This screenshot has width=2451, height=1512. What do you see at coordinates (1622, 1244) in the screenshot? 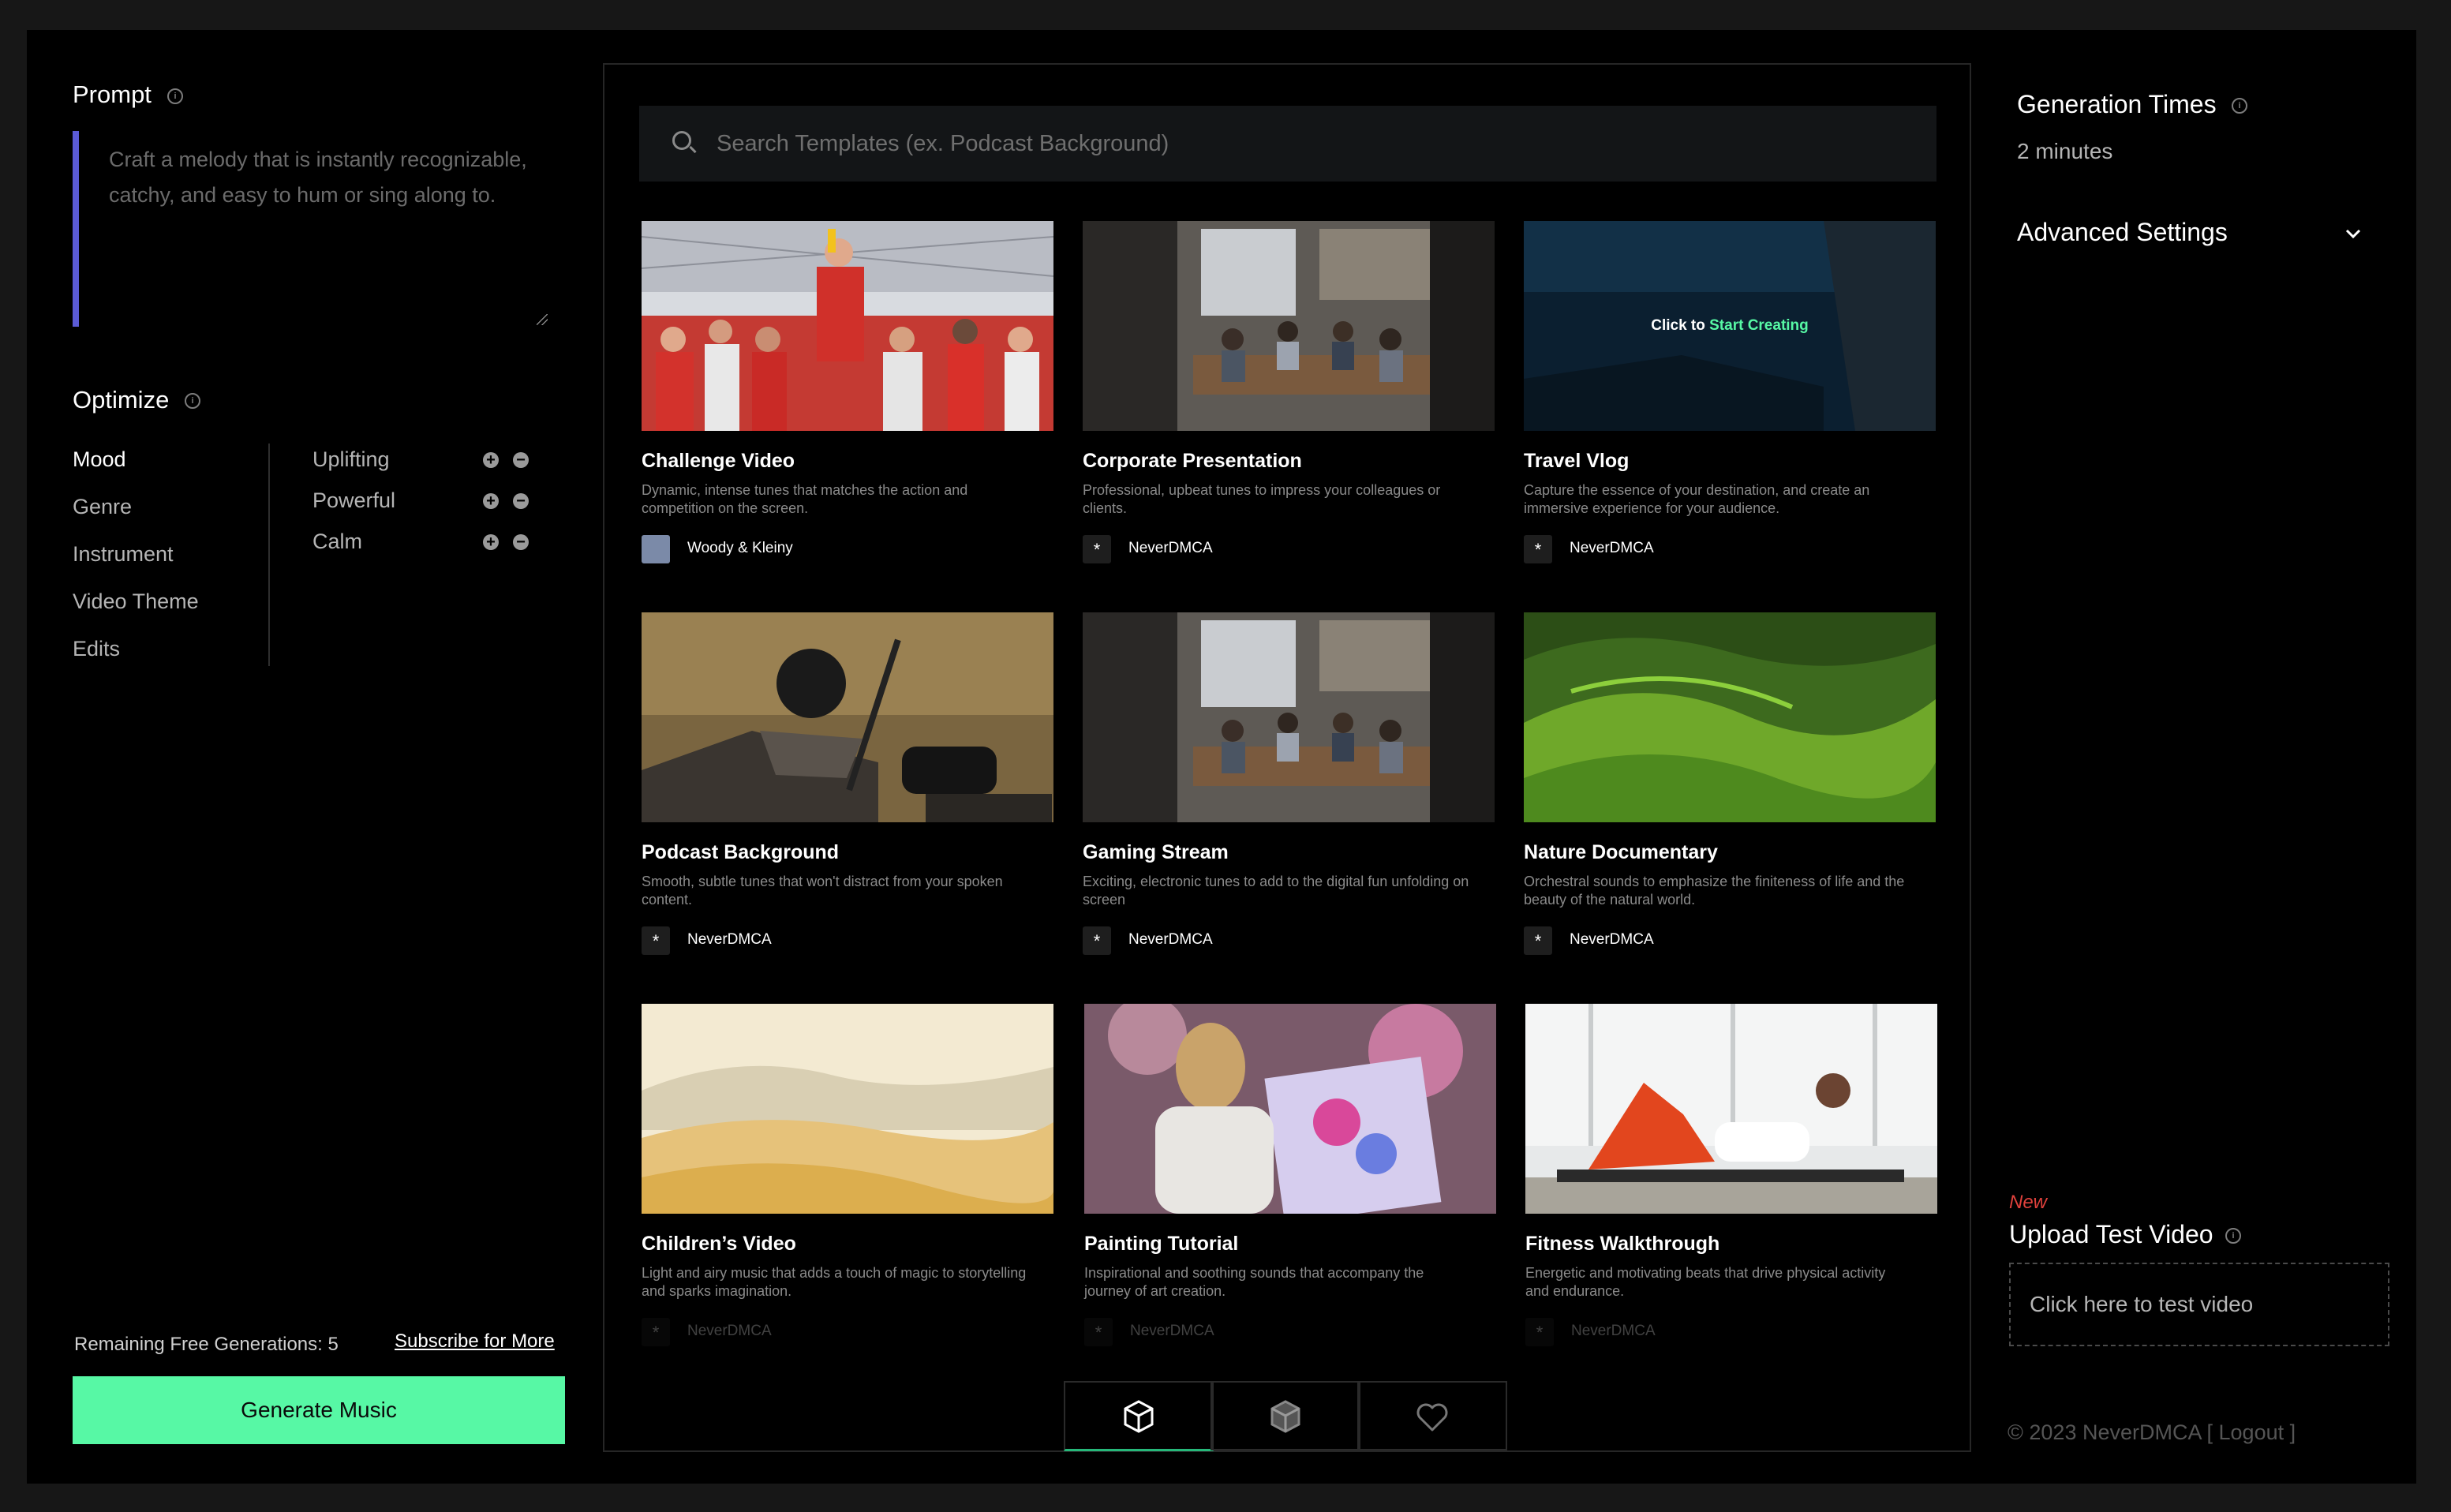
I see `card-title: Fitness Walkthrough` at bounding box center [1622, 1244].